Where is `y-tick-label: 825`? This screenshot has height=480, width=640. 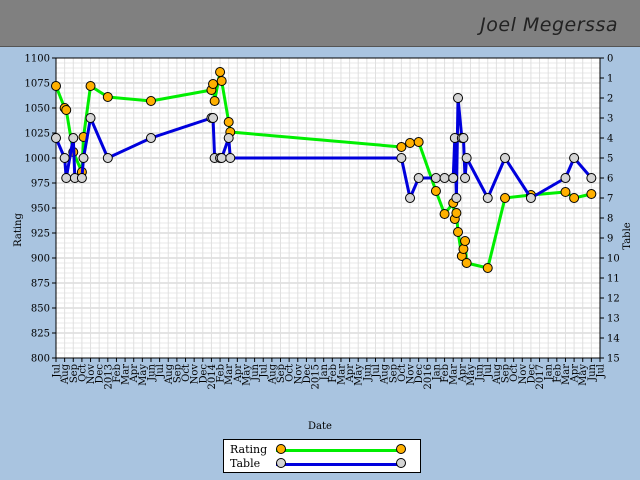 y-tick-label: 825 is located at coordinates (40, 334).